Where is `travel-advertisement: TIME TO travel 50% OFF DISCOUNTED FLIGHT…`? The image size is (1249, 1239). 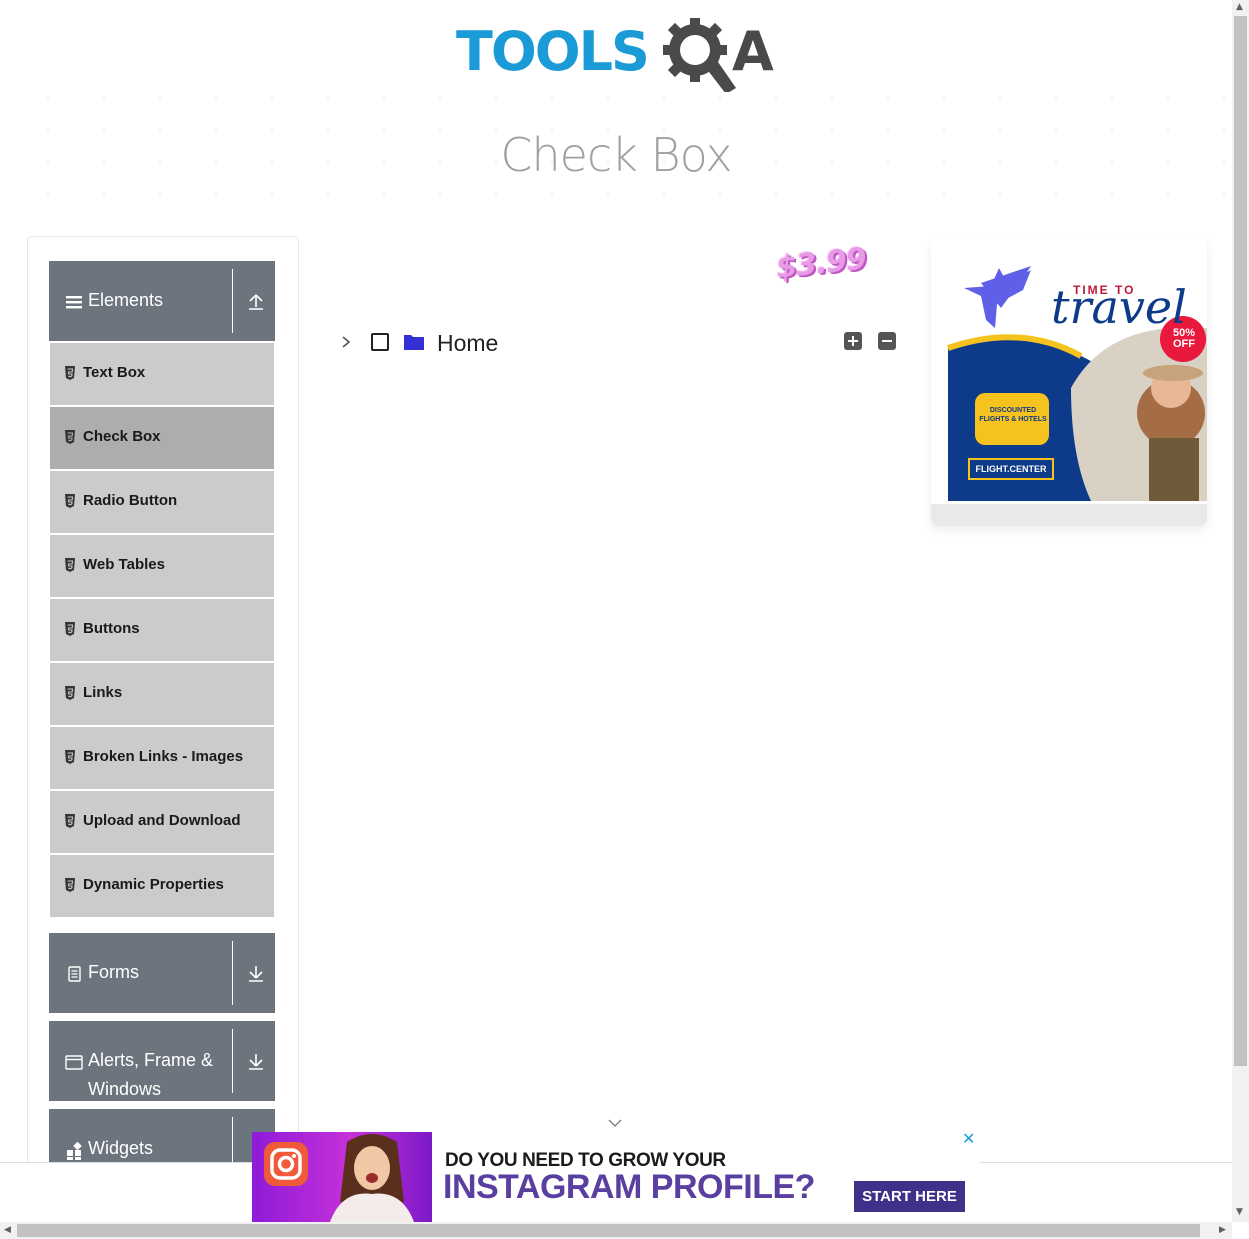 travel-advertisement: TIME TO travel 50% OFF DISCOUNTED FLIGHT… is located at coordinates (1069, 382).